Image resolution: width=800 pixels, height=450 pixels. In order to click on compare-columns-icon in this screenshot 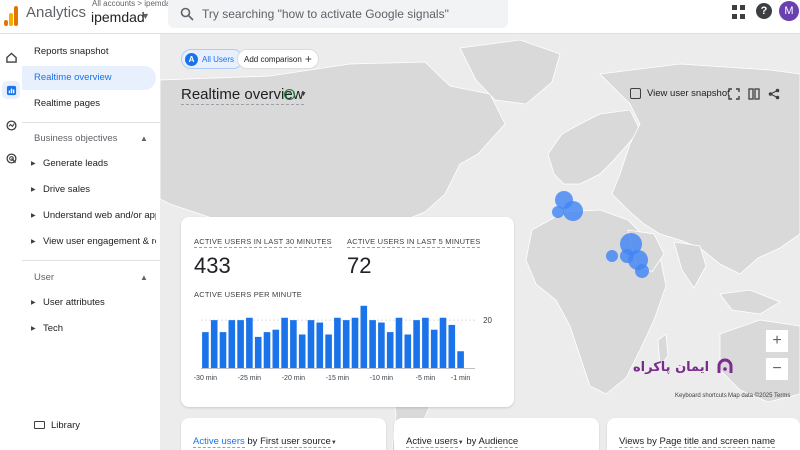, I will do `click(754, 94)`.